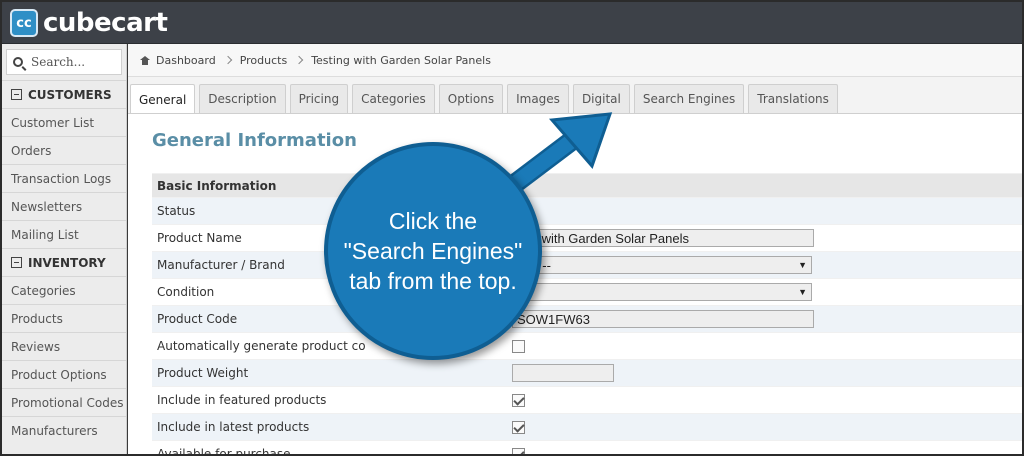 This screenshot has width=1024, height=456. Describe the element at coordinates (163, 99) in the screenshot. I see `tab-general: General` at that location.